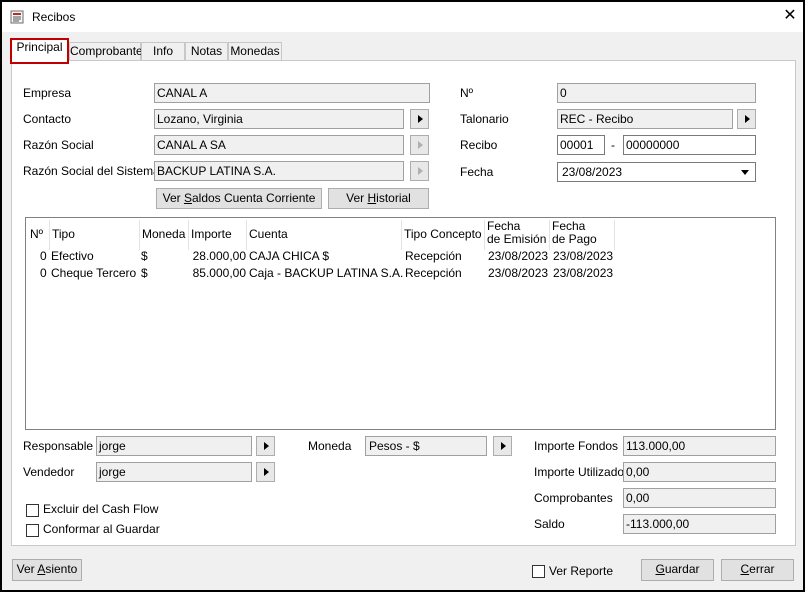 The height and width of the screenshot is (592, 805). What do you see at coordinates (746, 119) in the screenshot?
I see `talonario-select-button` at bounding box center [746, 119].